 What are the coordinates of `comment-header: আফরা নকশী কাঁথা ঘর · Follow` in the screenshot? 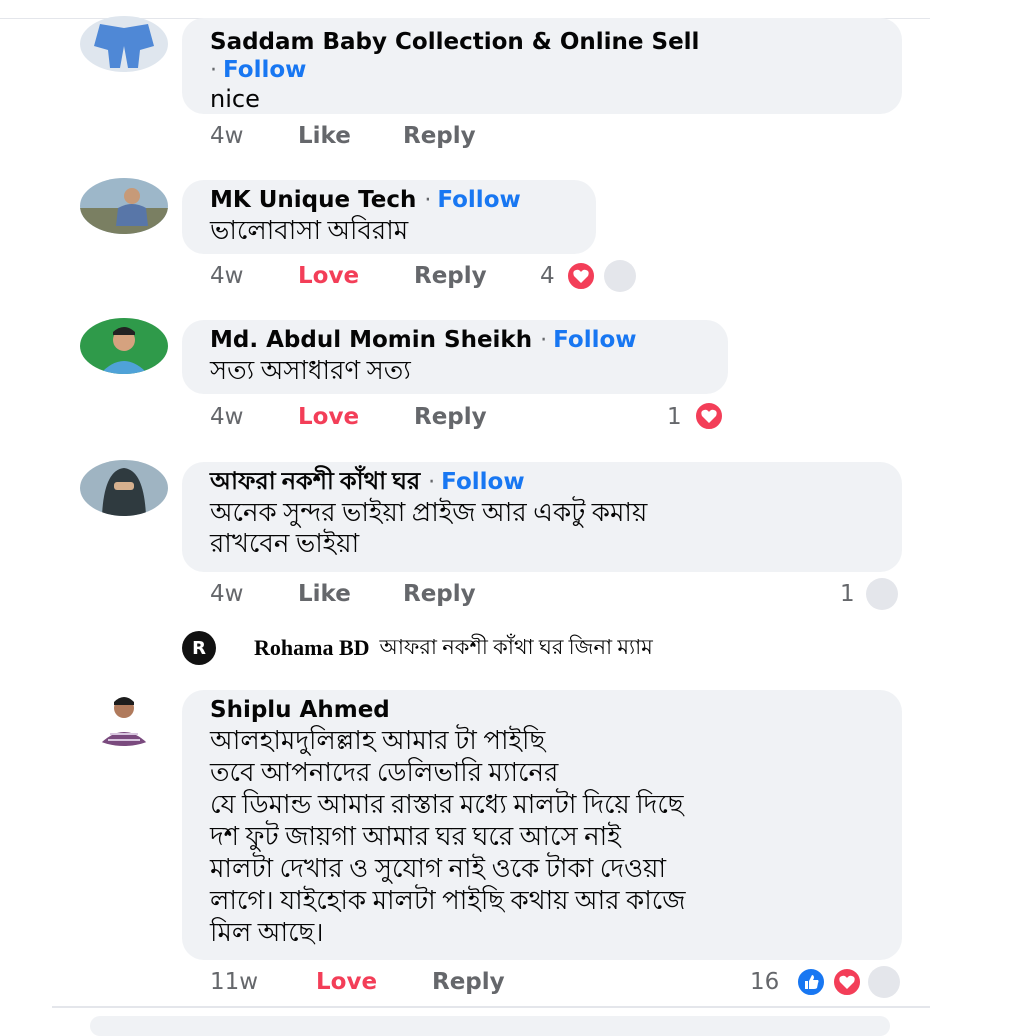 It's located at (543, 482).